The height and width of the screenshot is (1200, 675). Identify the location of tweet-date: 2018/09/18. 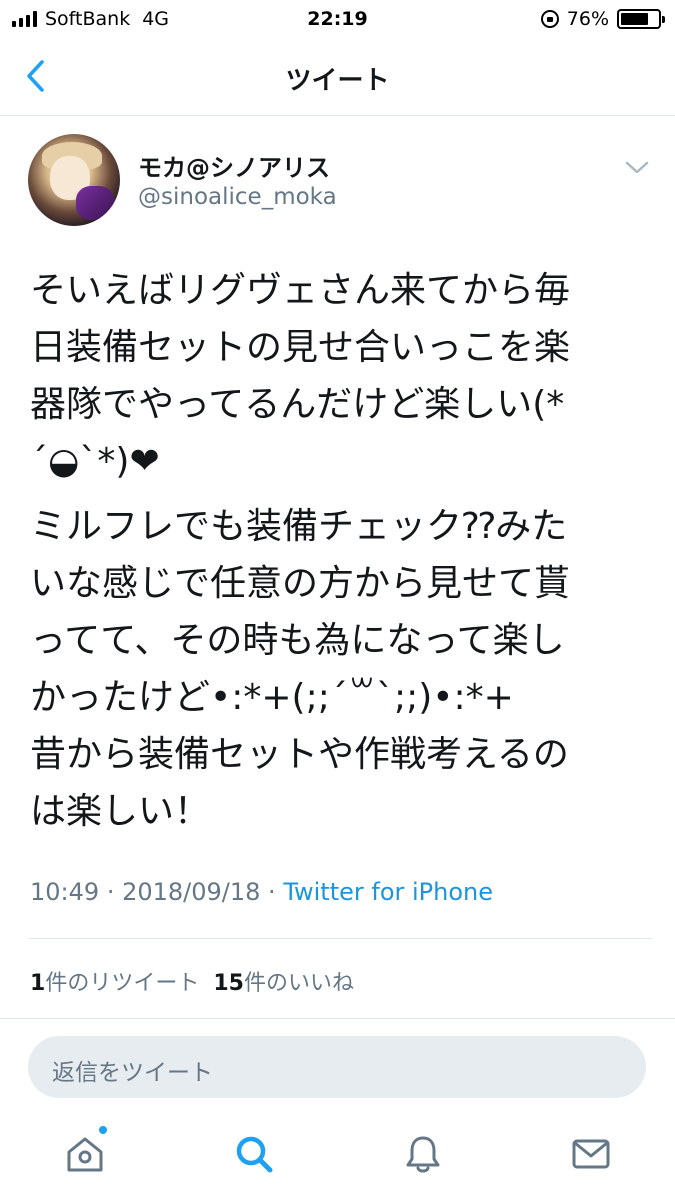
(191, 892).